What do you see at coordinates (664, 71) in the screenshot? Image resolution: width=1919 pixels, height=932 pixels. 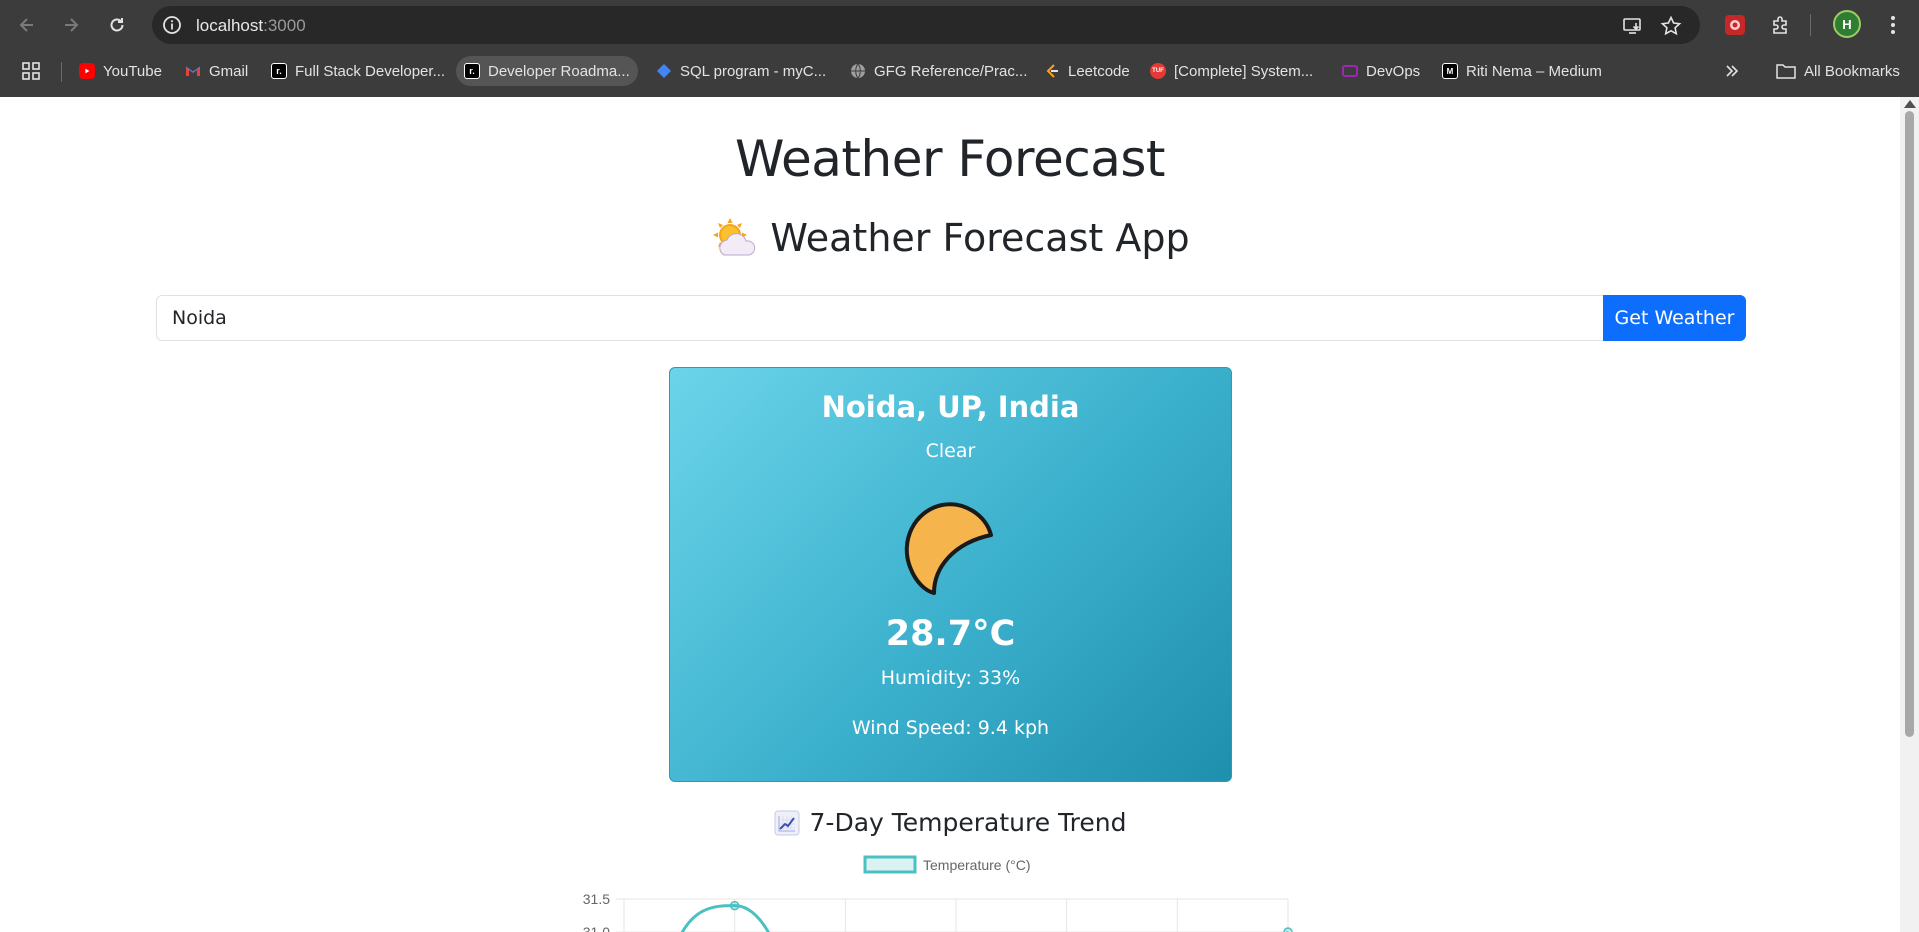 I see `diamond-icon` at bounding box center [664, 71].